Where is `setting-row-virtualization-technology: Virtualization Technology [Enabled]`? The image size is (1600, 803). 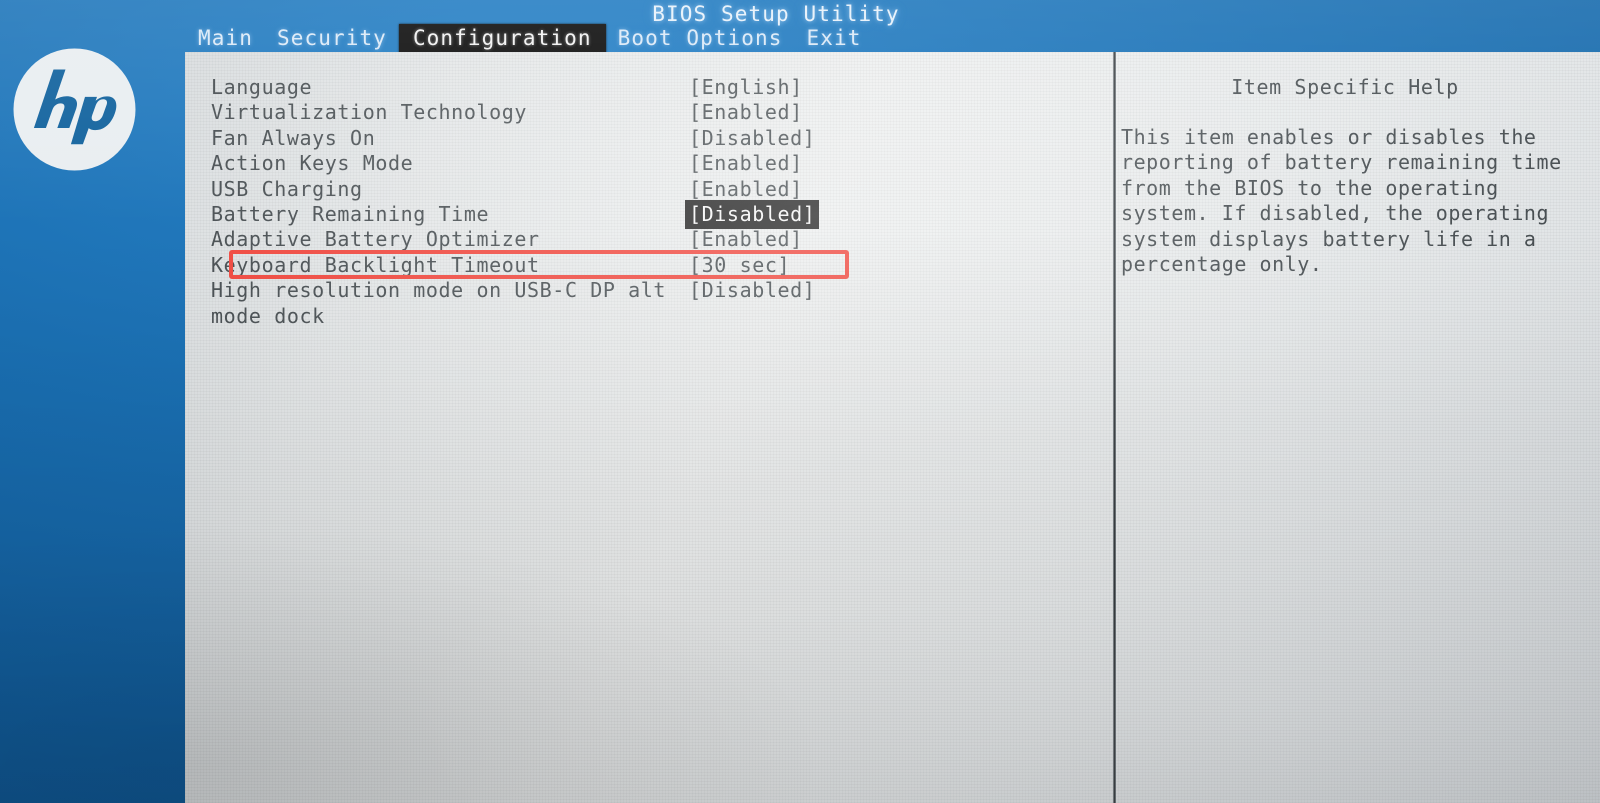
setting-row-virtualization-technology: Virtualization Technology [Enabled] is located at coordinates (651, 112).